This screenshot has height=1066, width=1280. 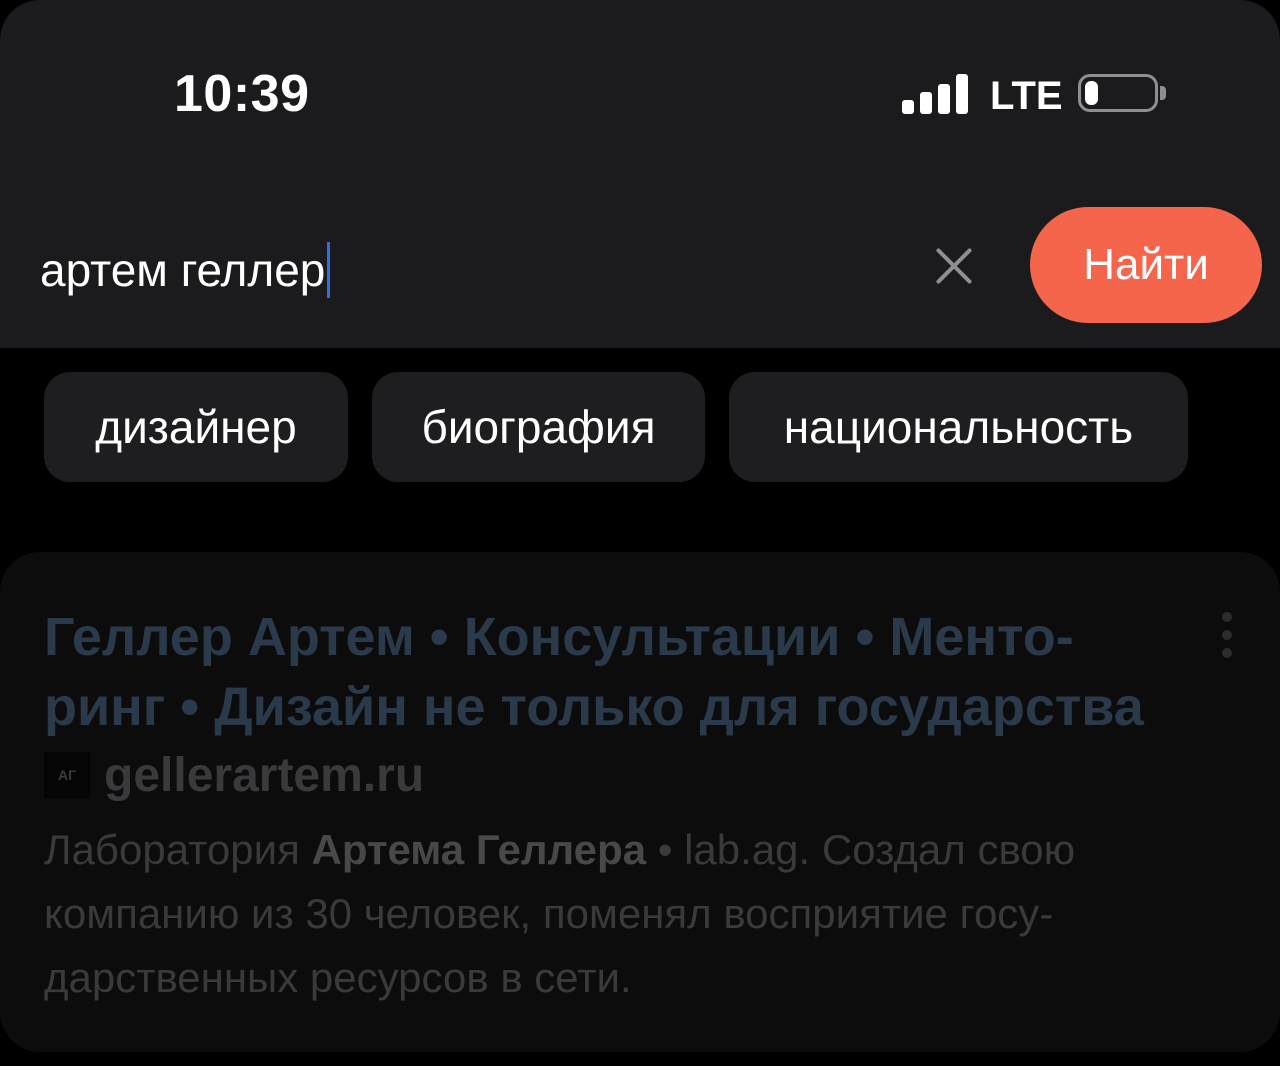 I want to click on battery-icon, so click(x=1118, y=93).